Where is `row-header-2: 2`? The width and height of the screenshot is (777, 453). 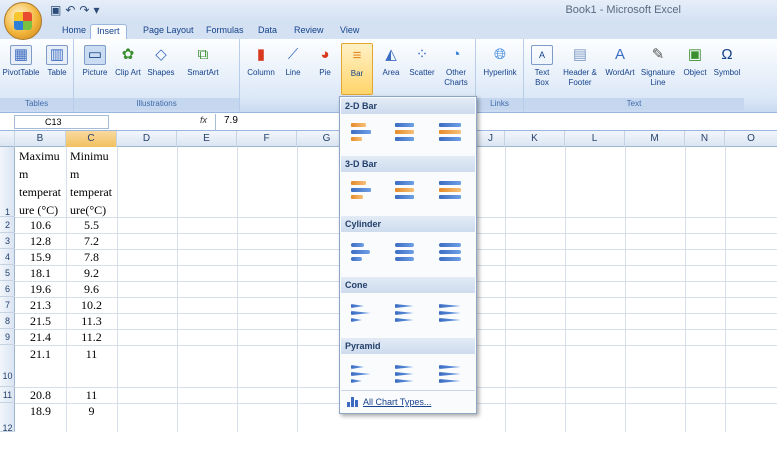
row-header-2: 2 is located at coordinates (7, 225).